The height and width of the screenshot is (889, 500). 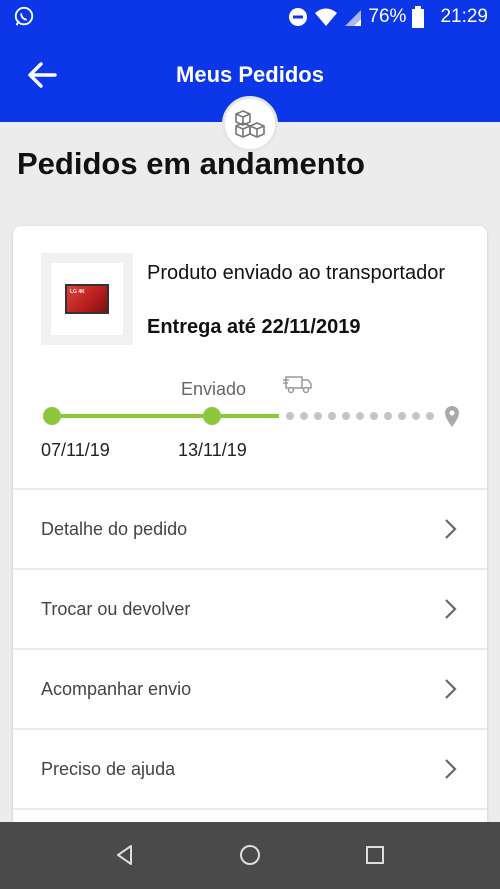 What do you see at coordinates (52, 416) in the screenshot?
I see `step-dot-ordered` at bounding box center [52, 416].